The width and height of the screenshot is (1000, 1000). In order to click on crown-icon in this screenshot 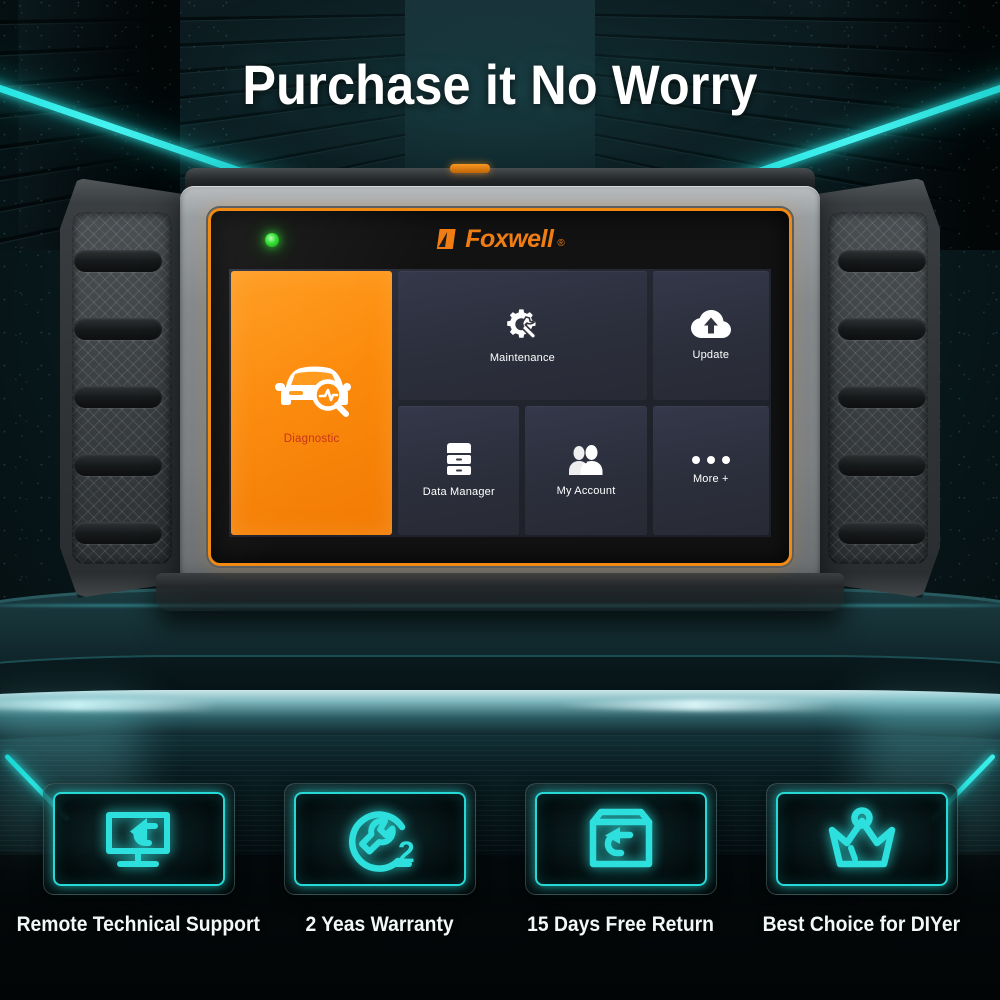, I will do `click(861, 837)`.